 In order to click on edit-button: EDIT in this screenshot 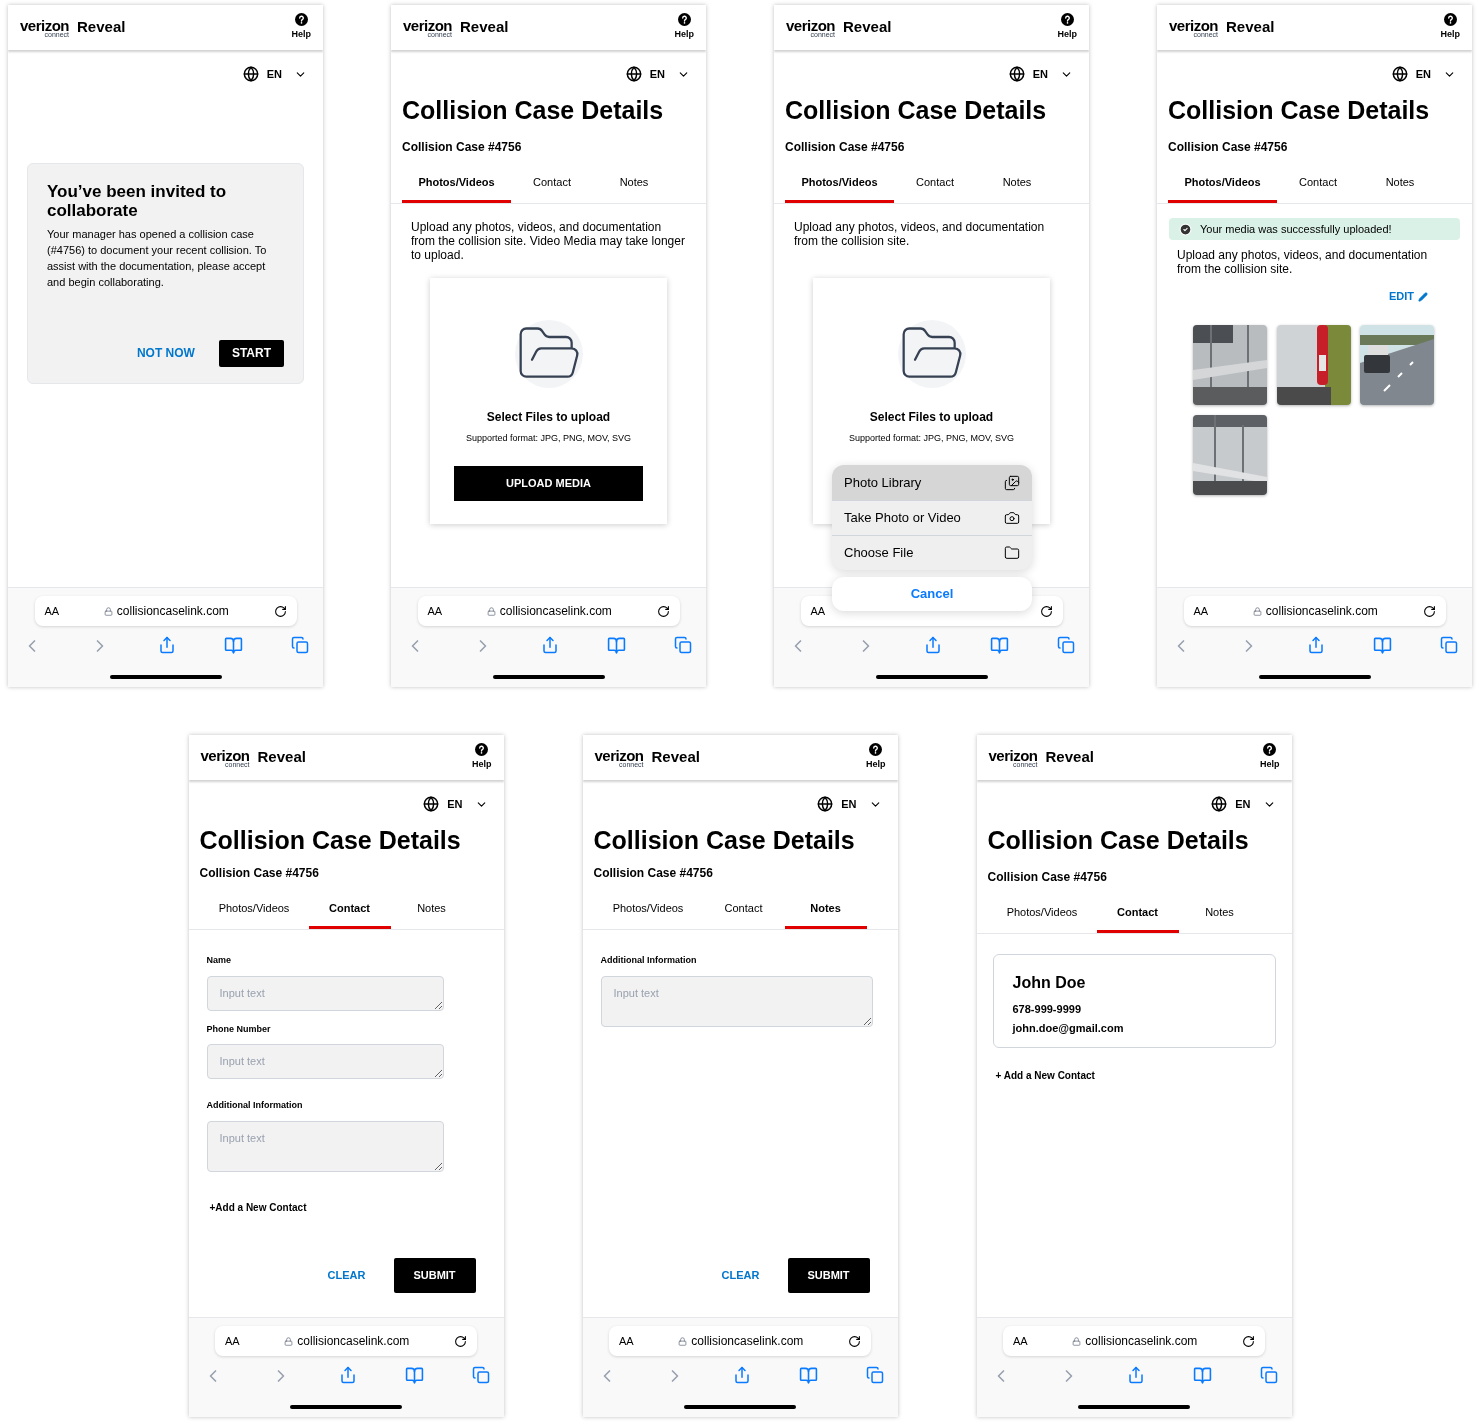, I will do `click(1408, 296)`.